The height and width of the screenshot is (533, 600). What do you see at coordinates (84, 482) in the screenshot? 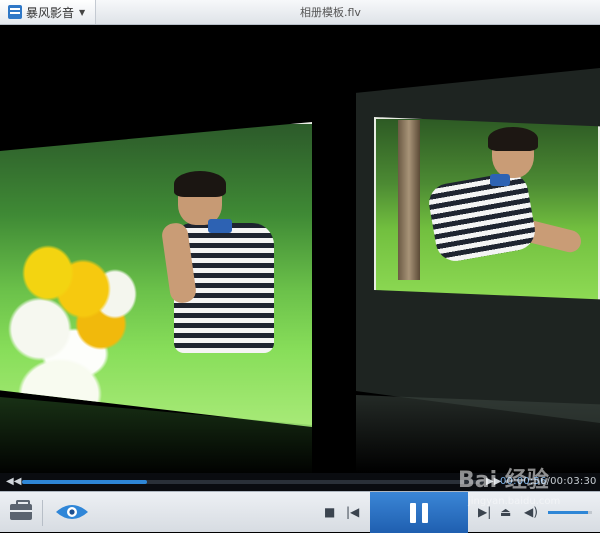
I see `seek-bar-fill` at bounding box center [84, 482].